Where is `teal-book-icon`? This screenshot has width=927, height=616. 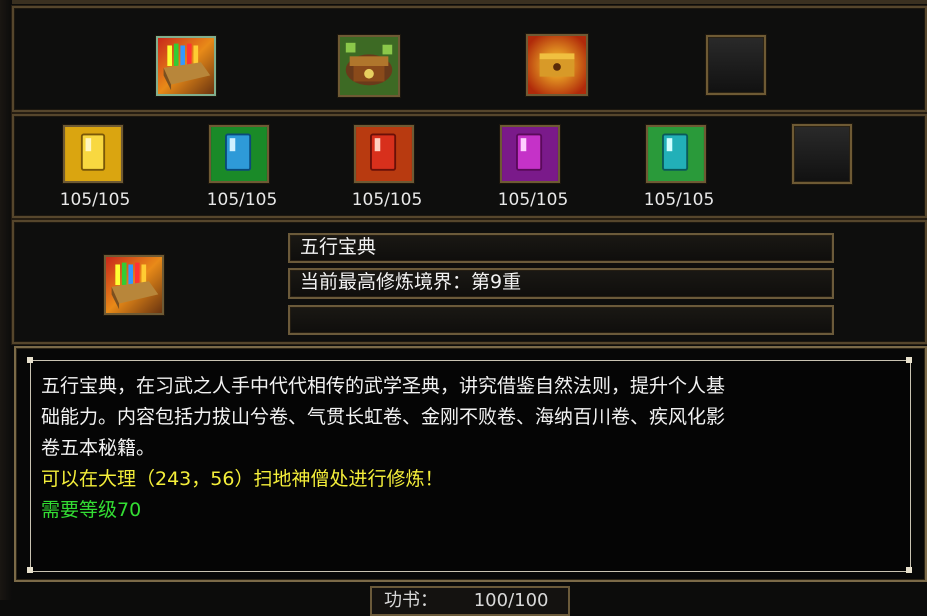
teal-book-icon is located at coordinates (676, 154).